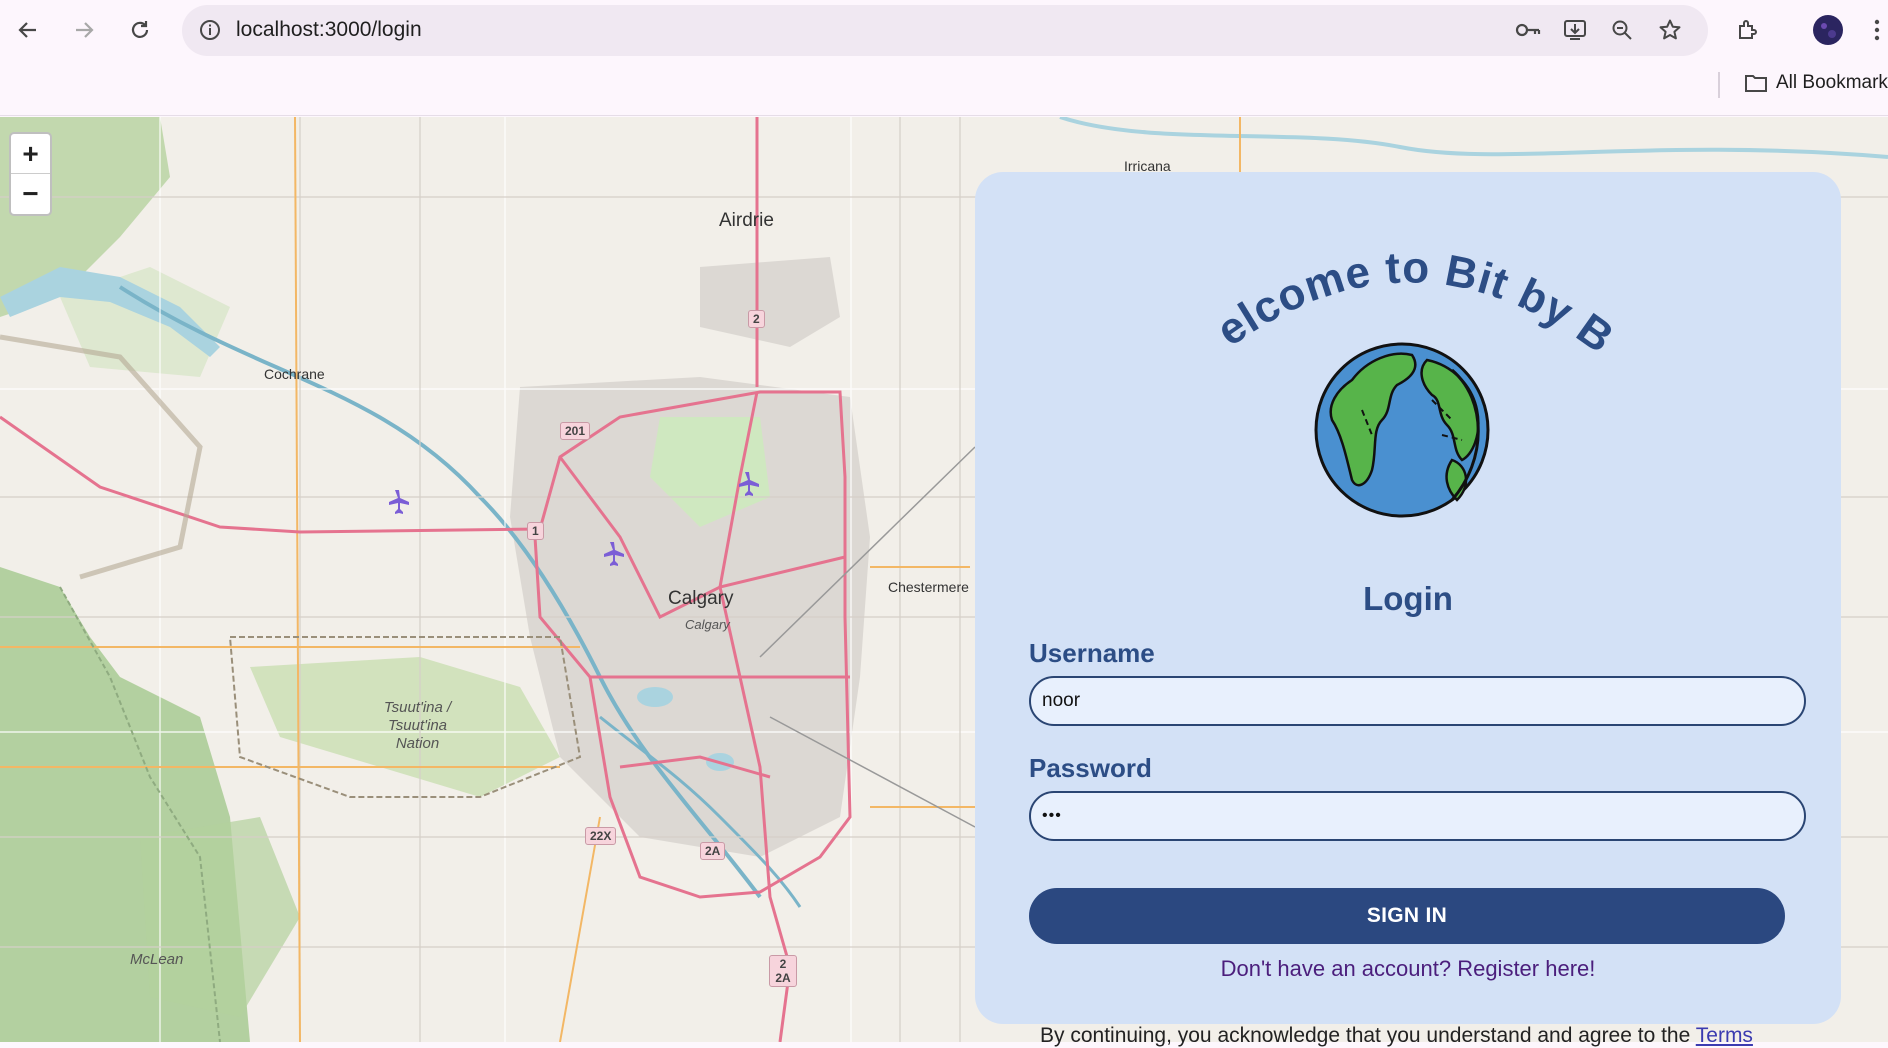  I want to click on all-bookmarks-button: All Bookmarks, so click(1816, 83).